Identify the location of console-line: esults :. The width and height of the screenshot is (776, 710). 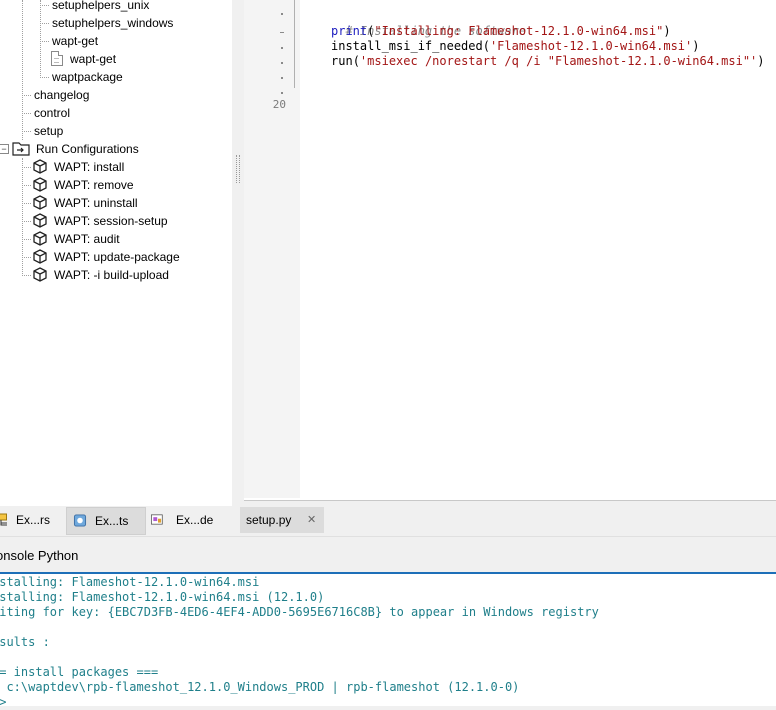
(25, 642).